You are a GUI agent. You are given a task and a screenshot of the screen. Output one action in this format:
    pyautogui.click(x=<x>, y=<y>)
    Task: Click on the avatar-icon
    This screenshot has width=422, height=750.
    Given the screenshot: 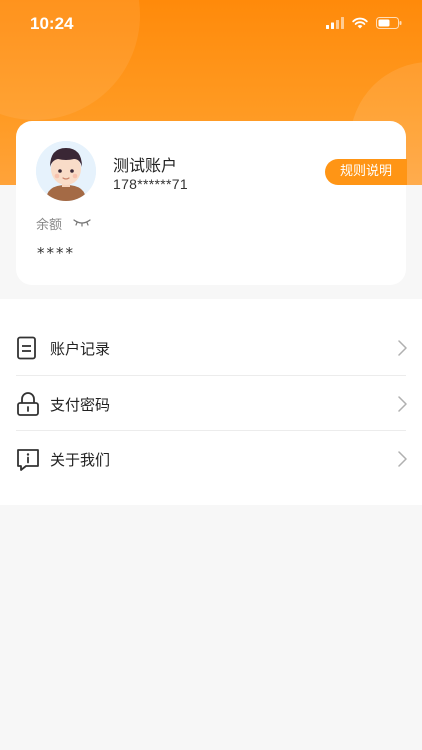 What is the action you would take?
    pyautogui.click(x=66, y=171)
    